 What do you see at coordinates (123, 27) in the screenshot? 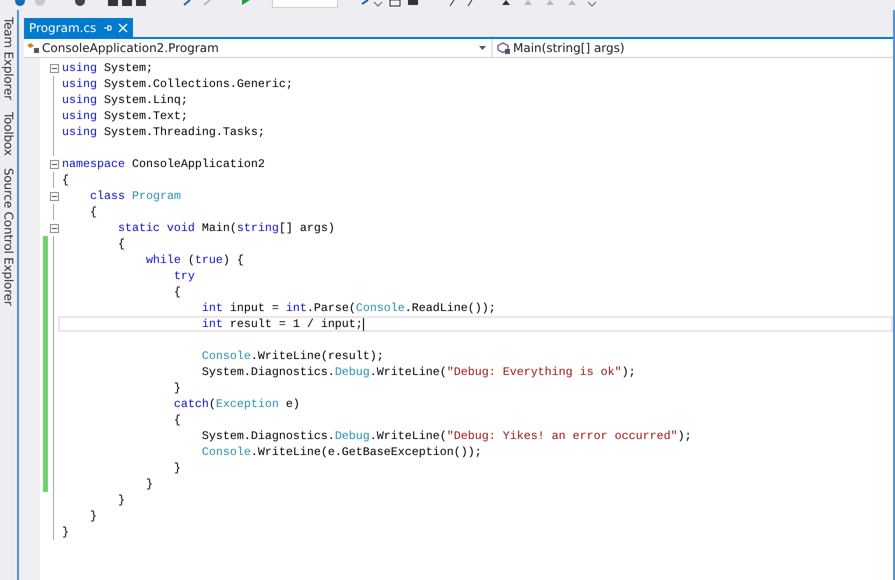
I see `close-icon` at bounding box center [123, 27].